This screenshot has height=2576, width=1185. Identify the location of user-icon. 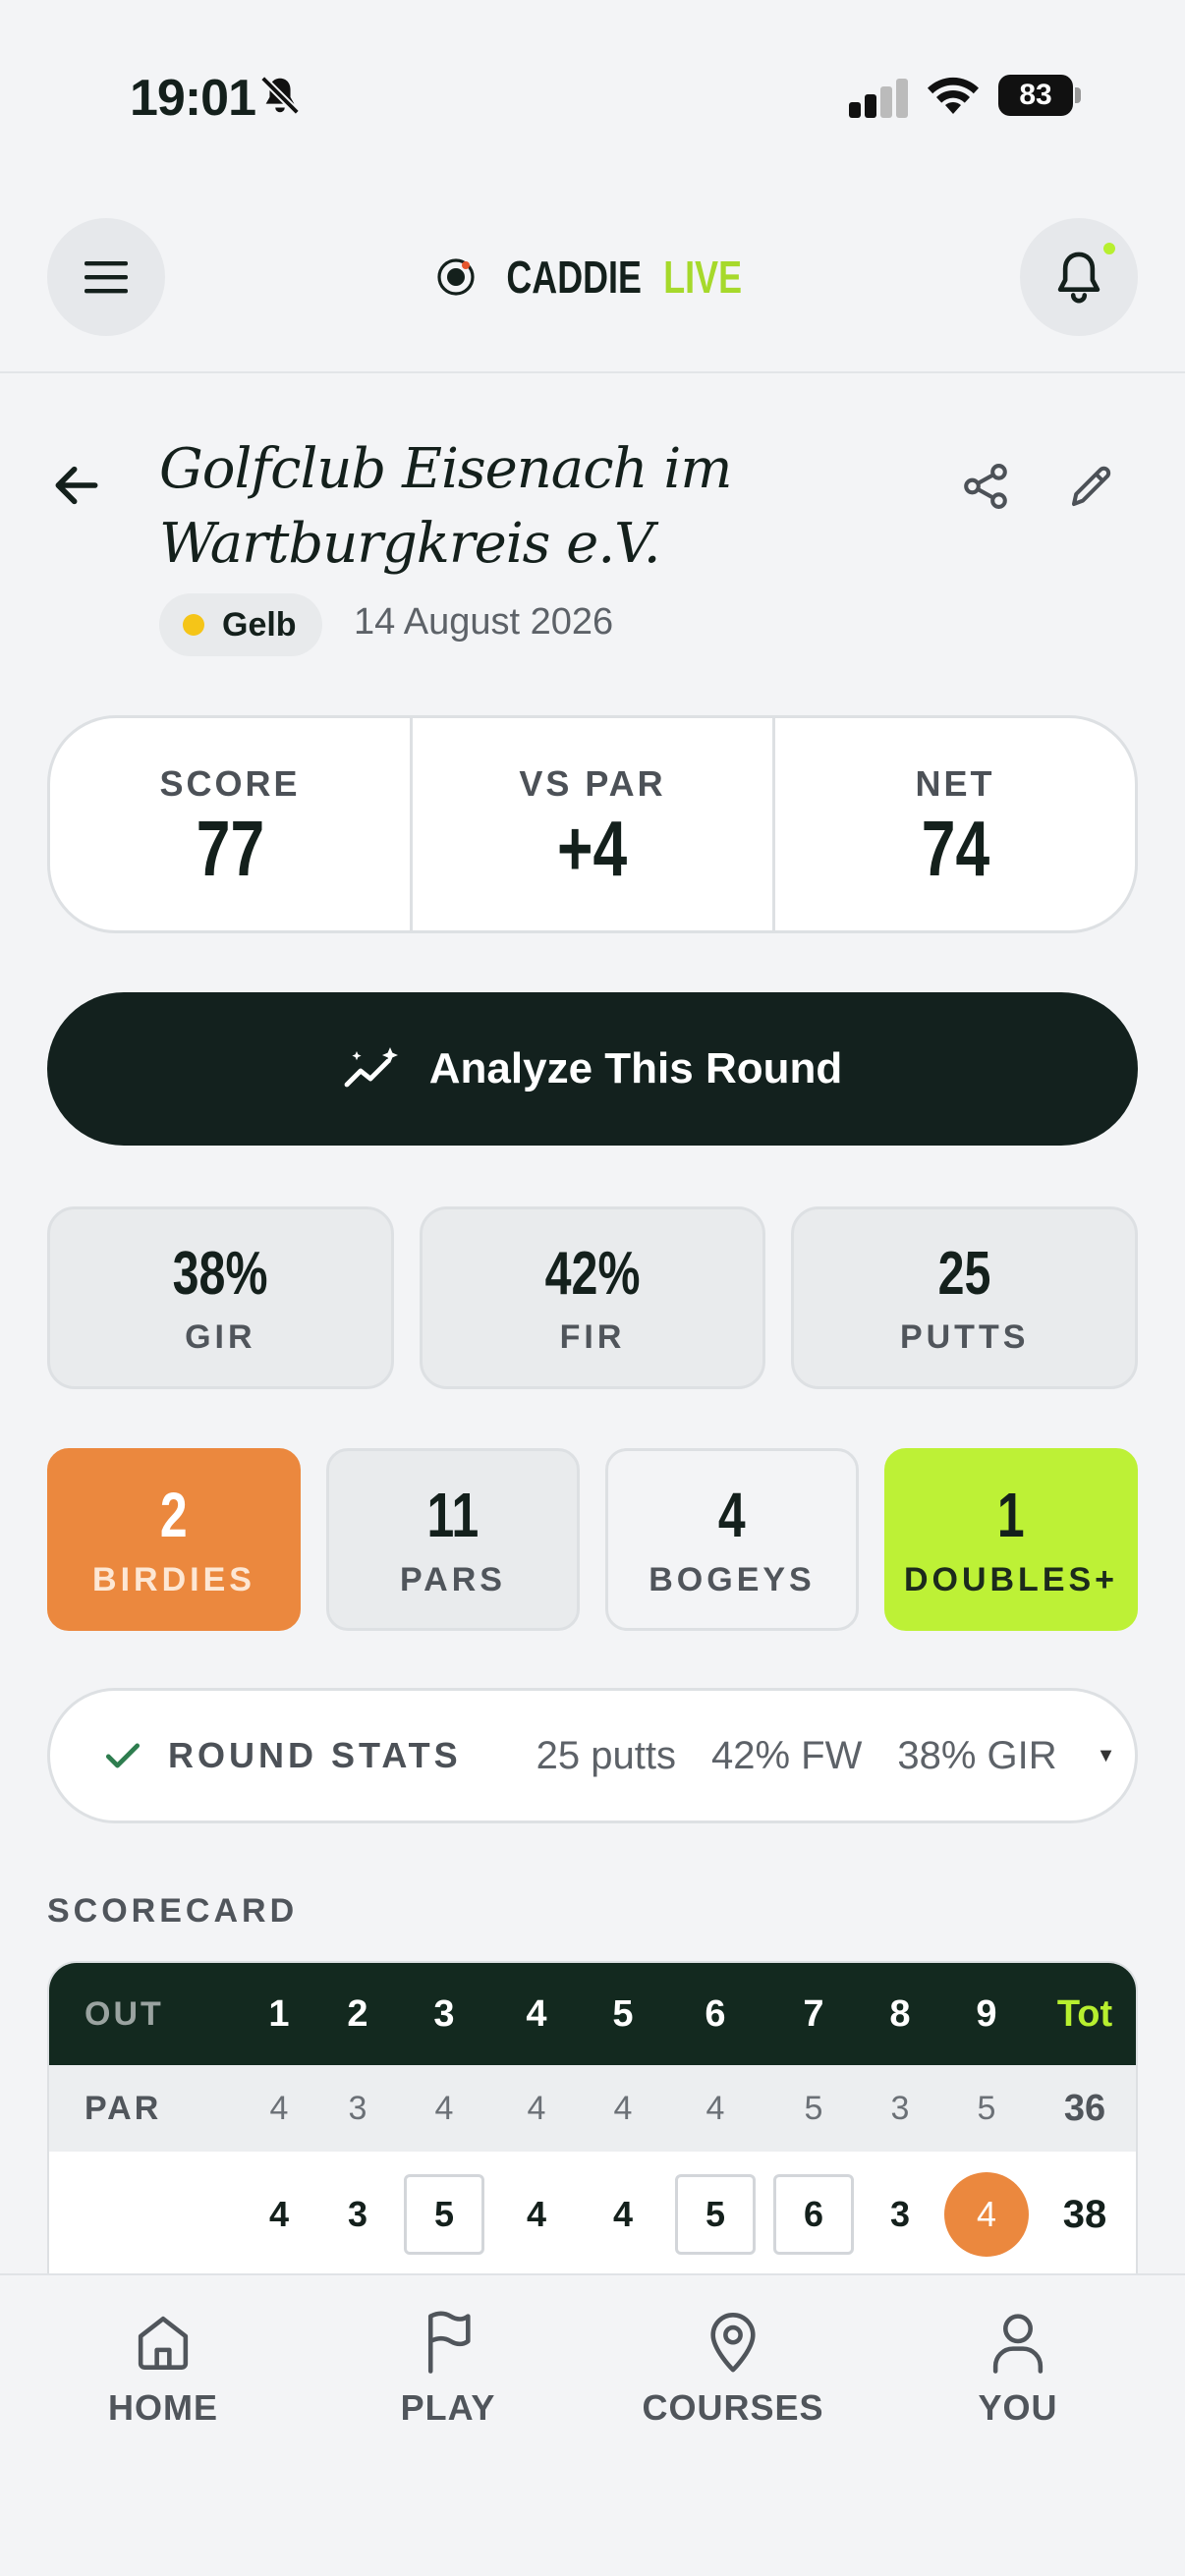
(1018, 2344).